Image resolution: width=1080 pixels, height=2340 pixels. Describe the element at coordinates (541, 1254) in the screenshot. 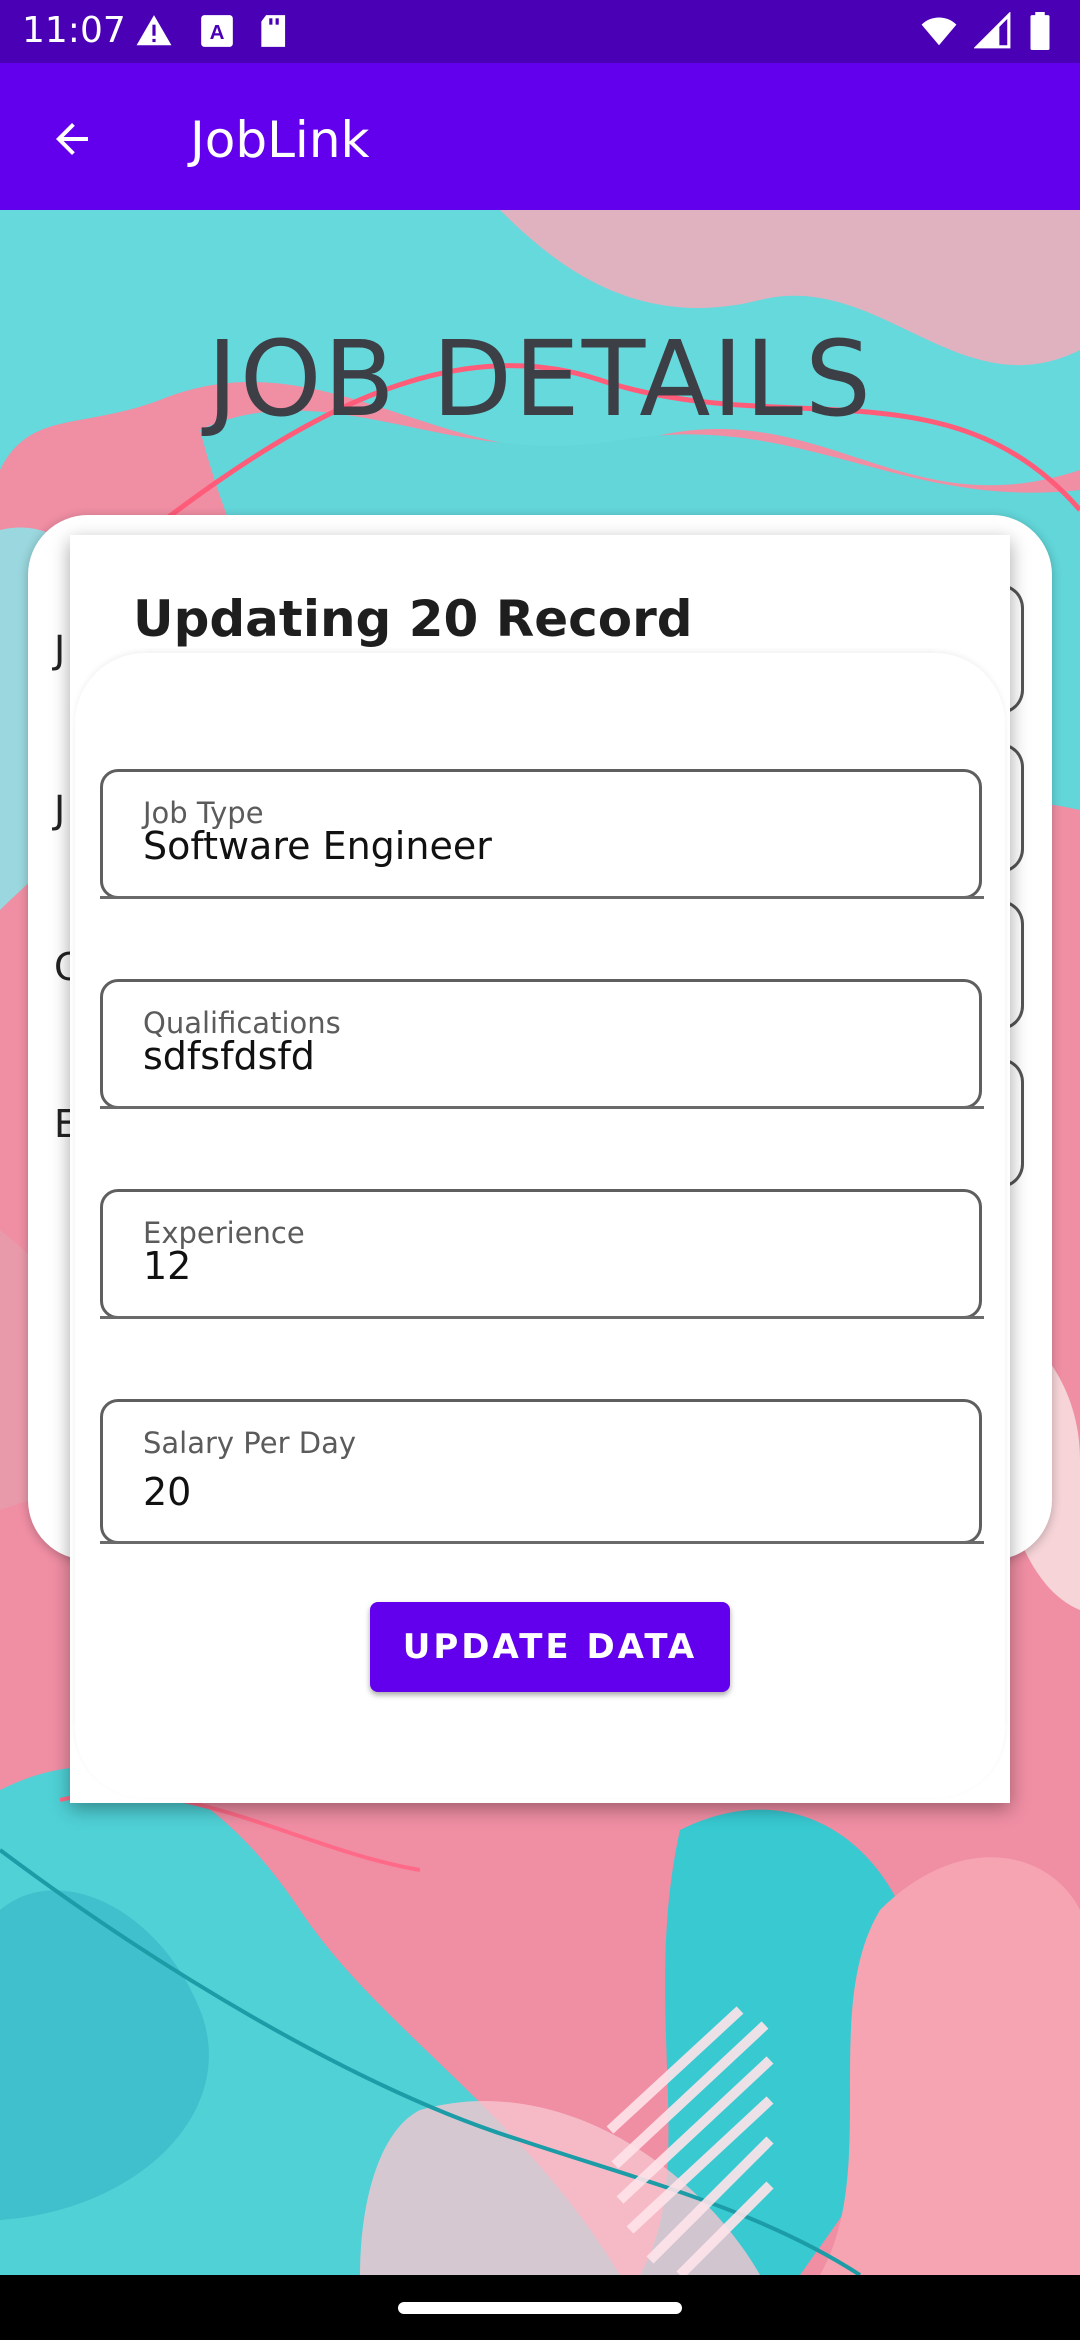

I see `experience-field: Experience 12` at that location.